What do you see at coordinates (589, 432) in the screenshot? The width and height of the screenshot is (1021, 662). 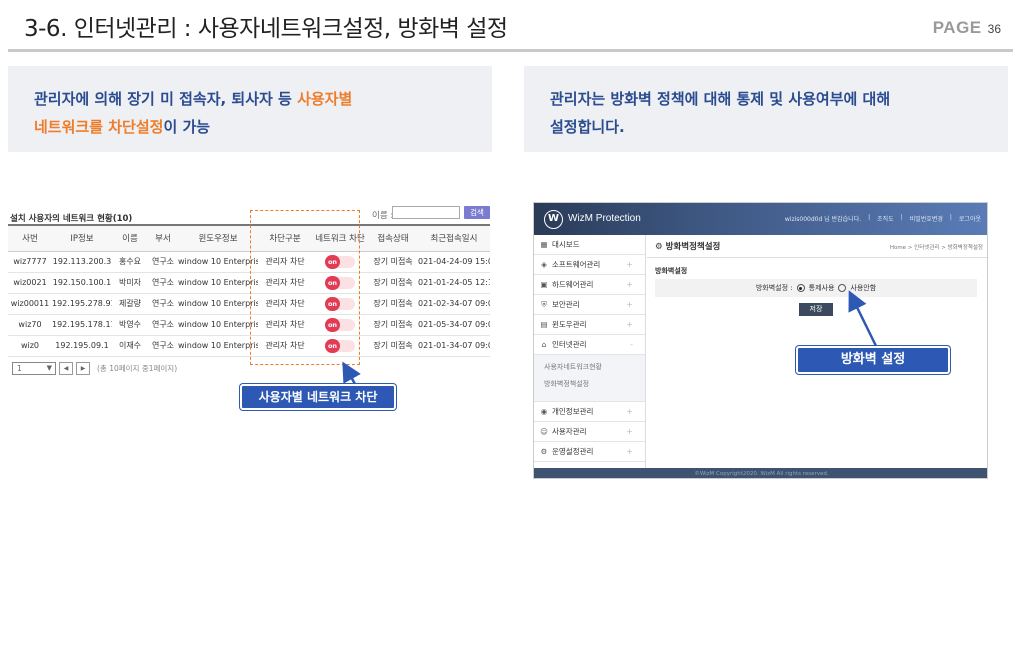 I see `sidebar-item: ☺ 사용자관리 +` at bounding box center [589, 432].